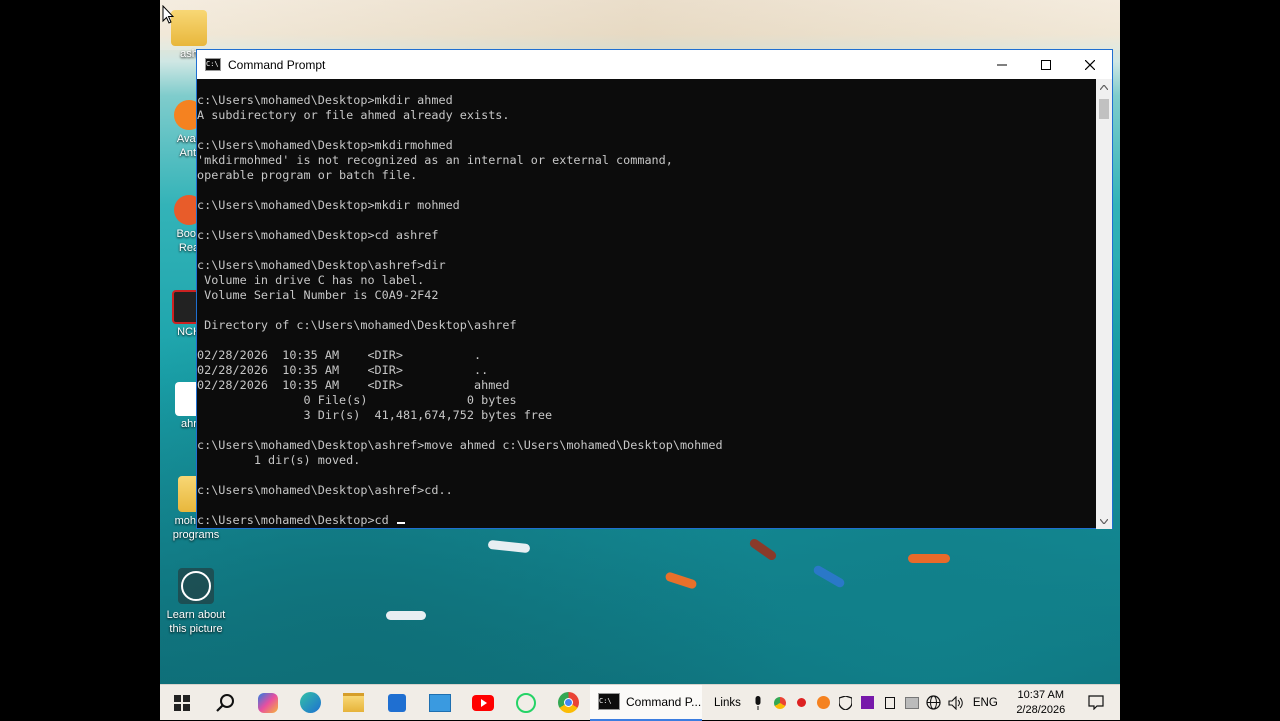  I want to click on close-icon, so click(1090, 64).